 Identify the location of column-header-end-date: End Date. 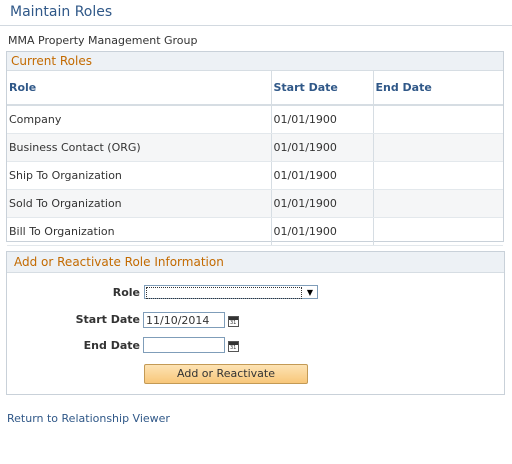
(438, 88).